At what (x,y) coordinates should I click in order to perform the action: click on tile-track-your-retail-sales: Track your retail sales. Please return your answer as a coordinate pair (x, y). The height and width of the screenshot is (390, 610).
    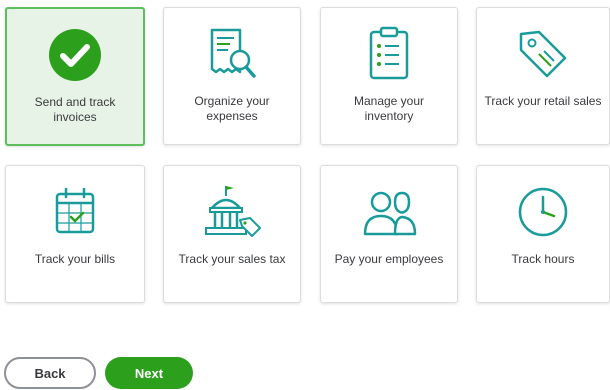
    Looking at the image, I should click on (543, 76).